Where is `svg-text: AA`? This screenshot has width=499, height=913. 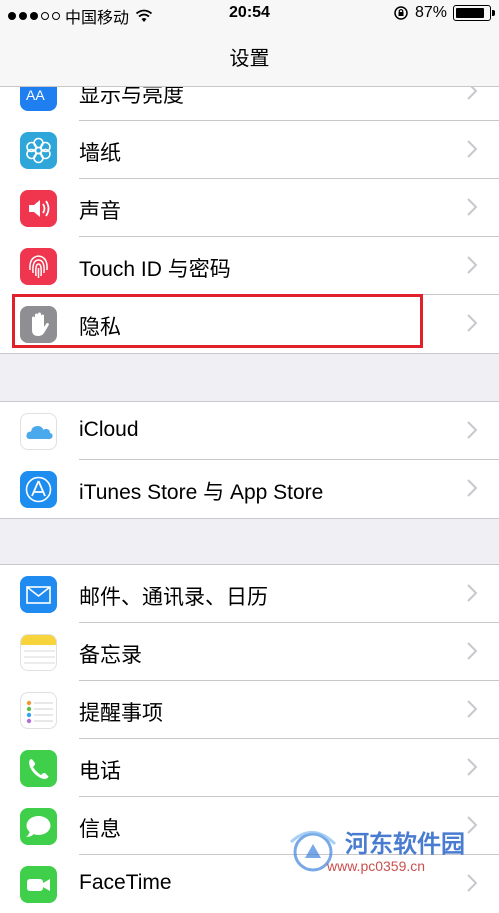 svg-text: AA is located at coordinates (35, 95).